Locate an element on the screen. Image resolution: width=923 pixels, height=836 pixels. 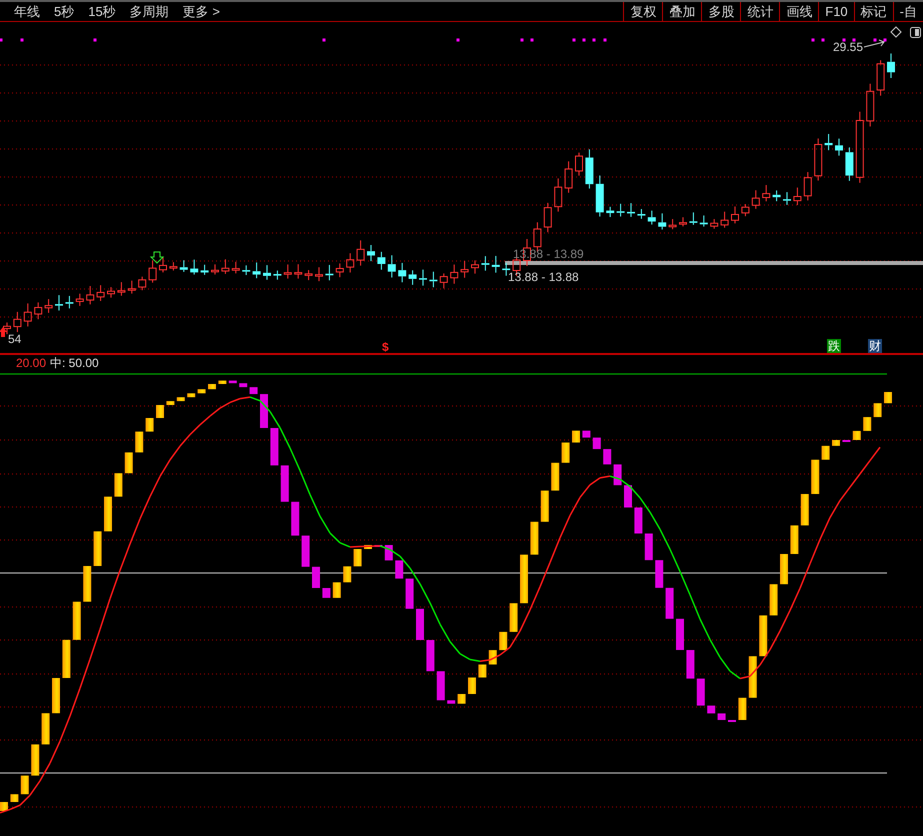
toolbar-button: 统计 is located at coordinates (760, 11).